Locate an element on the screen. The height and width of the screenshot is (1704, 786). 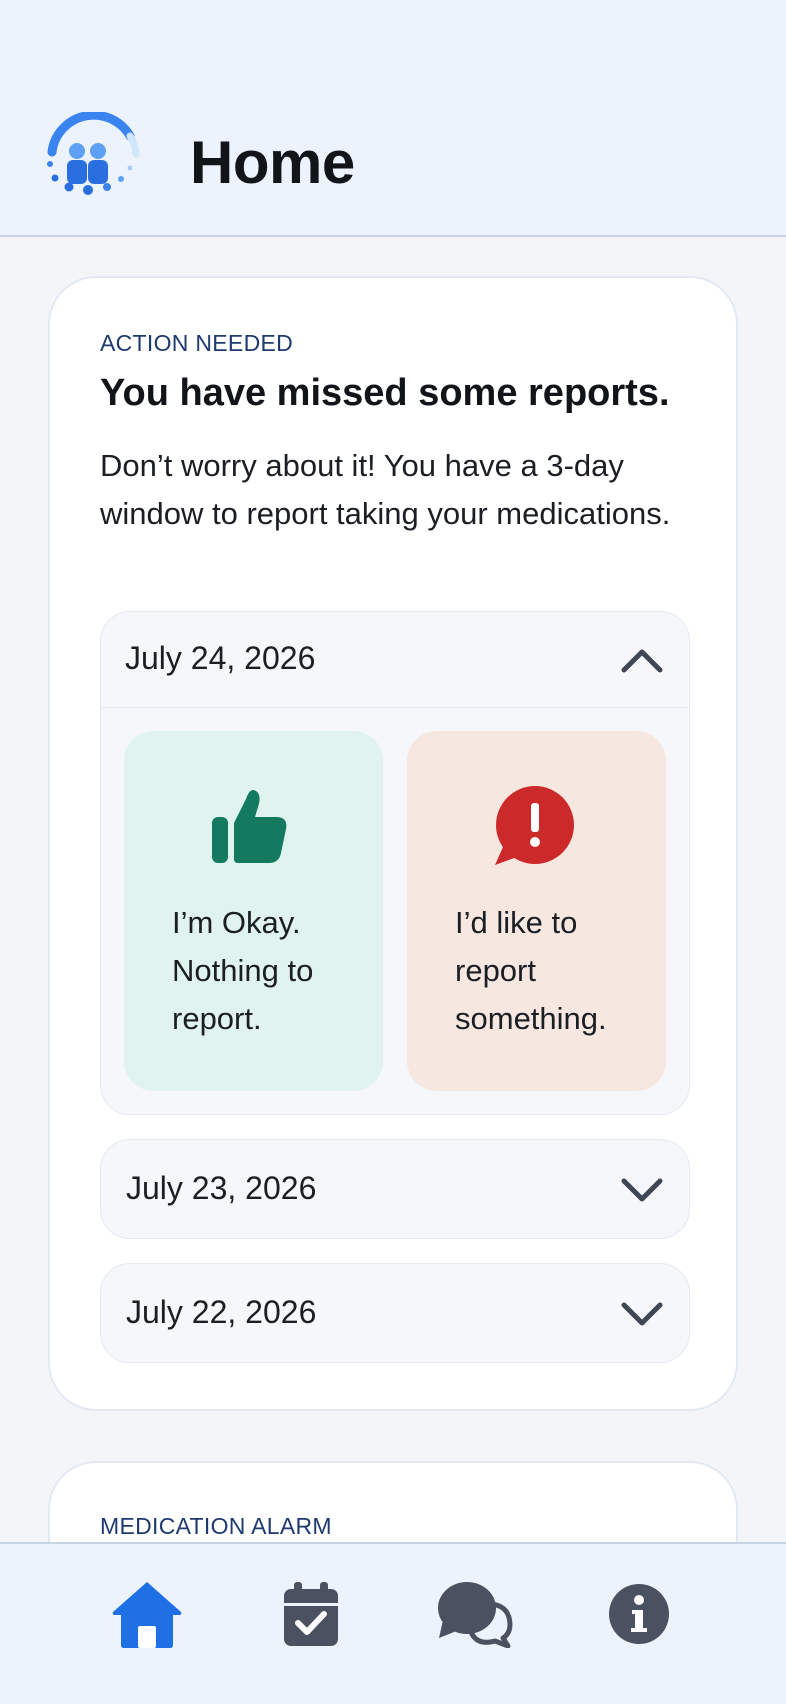
day-accordion-header: July 24, 2026 is located at coordinates (395, 660).